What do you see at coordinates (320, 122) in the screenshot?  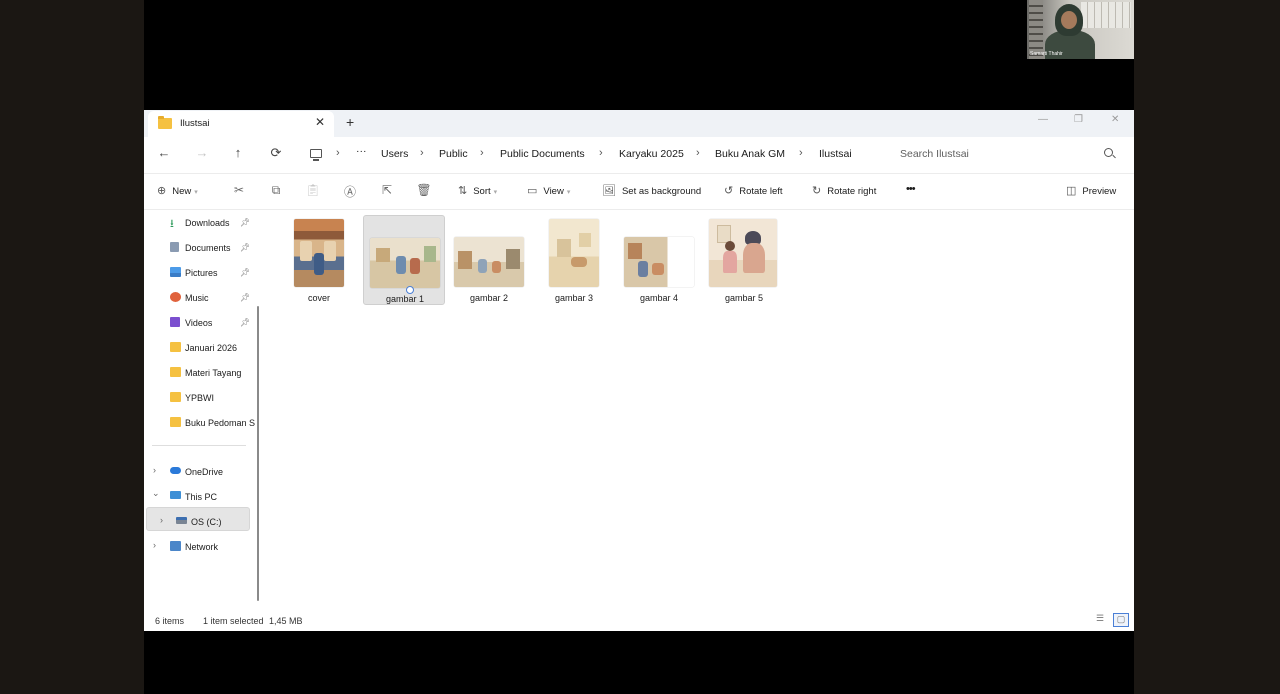 I see `tab-close-icon: ✕` at bounding box center [320, 122].